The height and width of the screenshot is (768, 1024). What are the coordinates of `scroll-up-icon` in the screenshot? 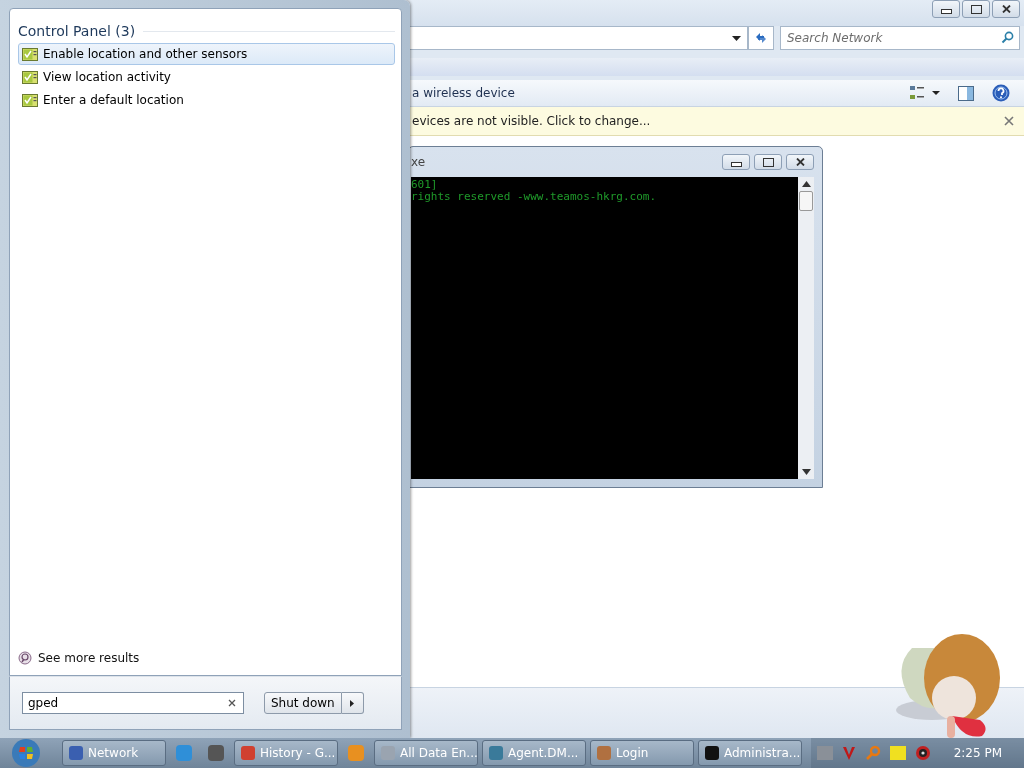 It's located at (806, 184).